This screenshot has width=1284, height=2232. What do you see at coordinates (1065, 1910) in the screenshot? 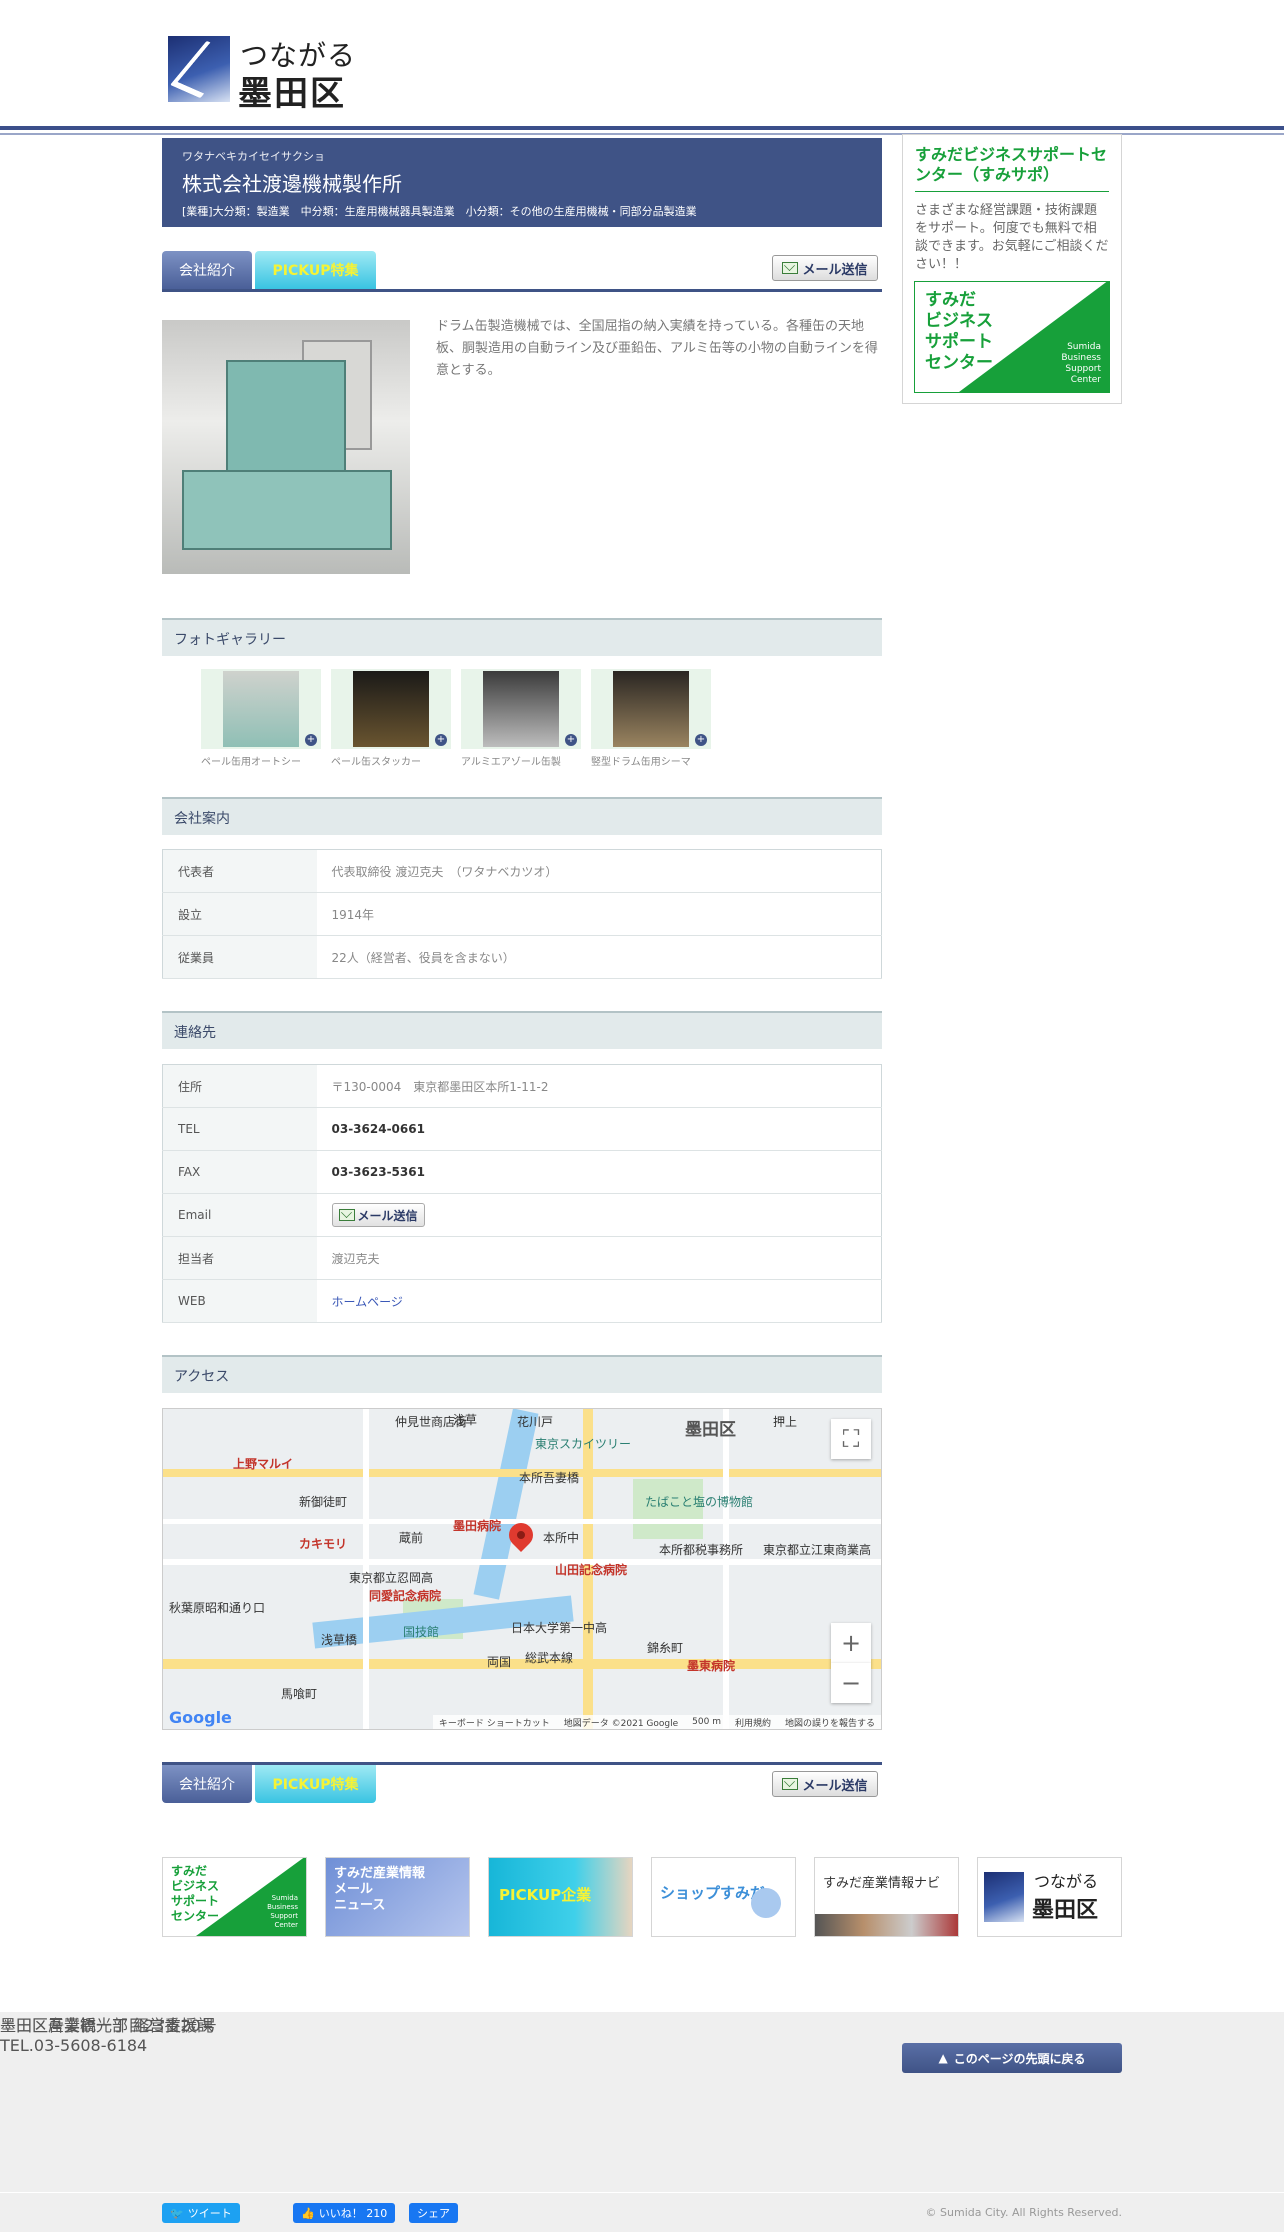
I see `banner-line2: 墨田区` at bounding box center [1065, 1910].